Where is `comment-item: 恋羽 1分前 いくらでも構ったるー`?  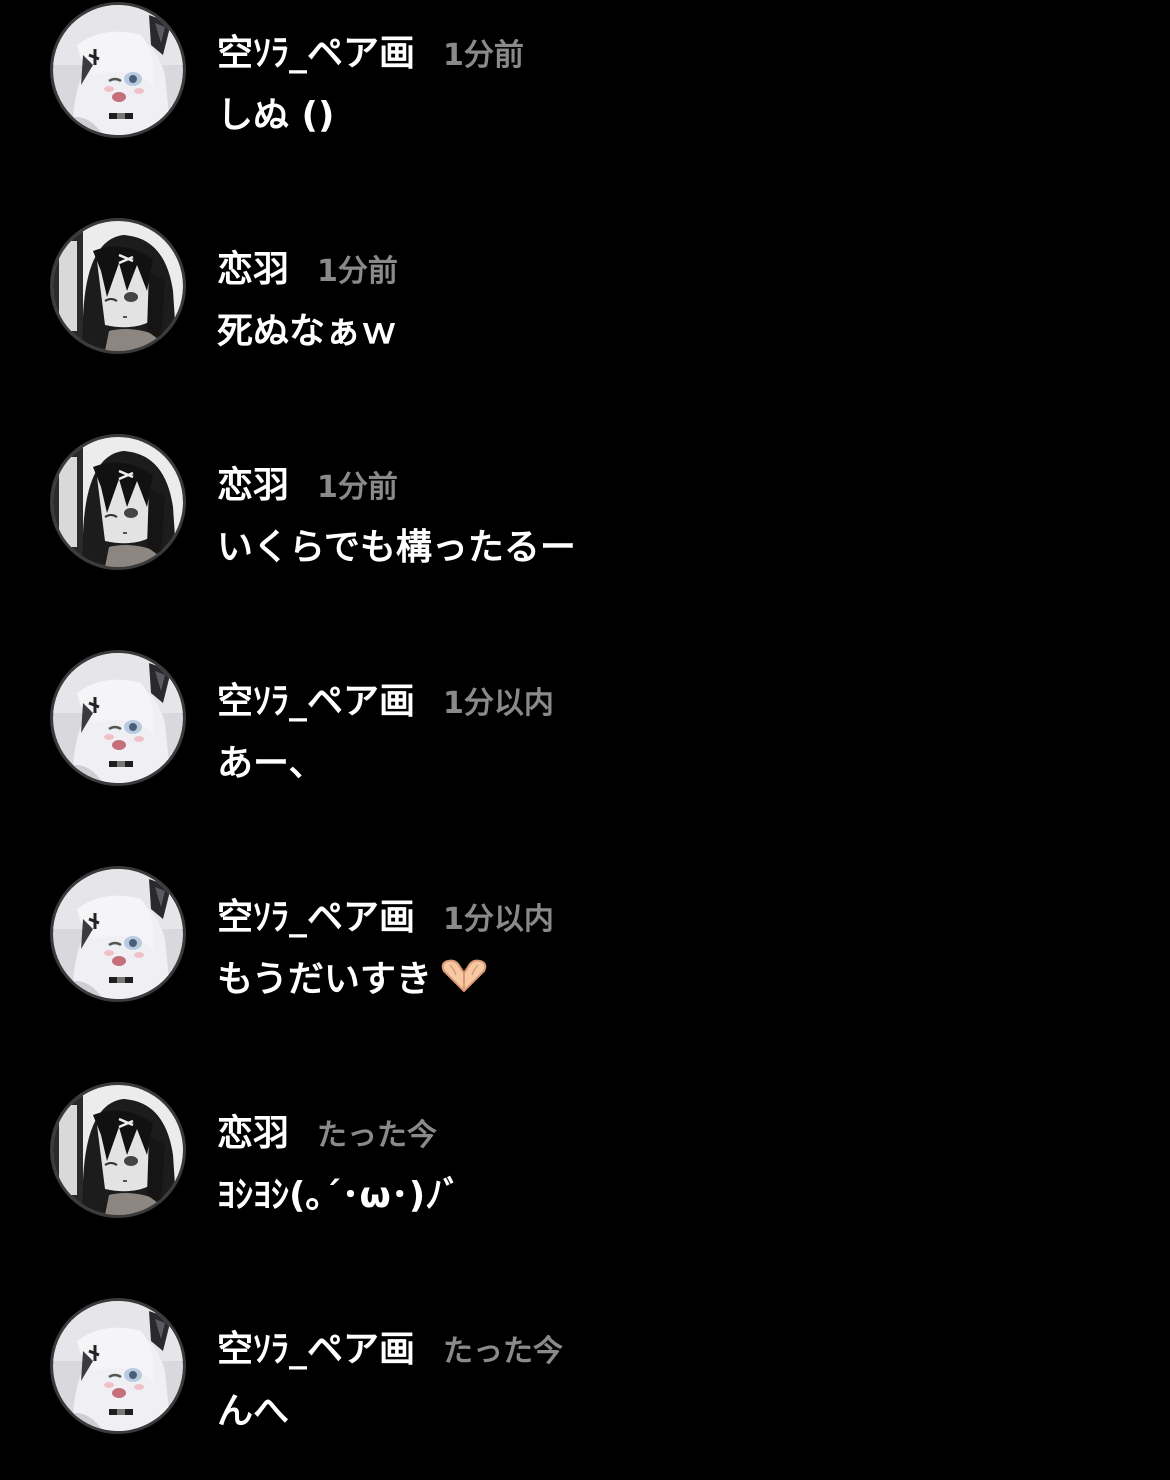 comment-item: 恋羽 1分前 いくらでも構ったるー is located at coordinates (585, 507).